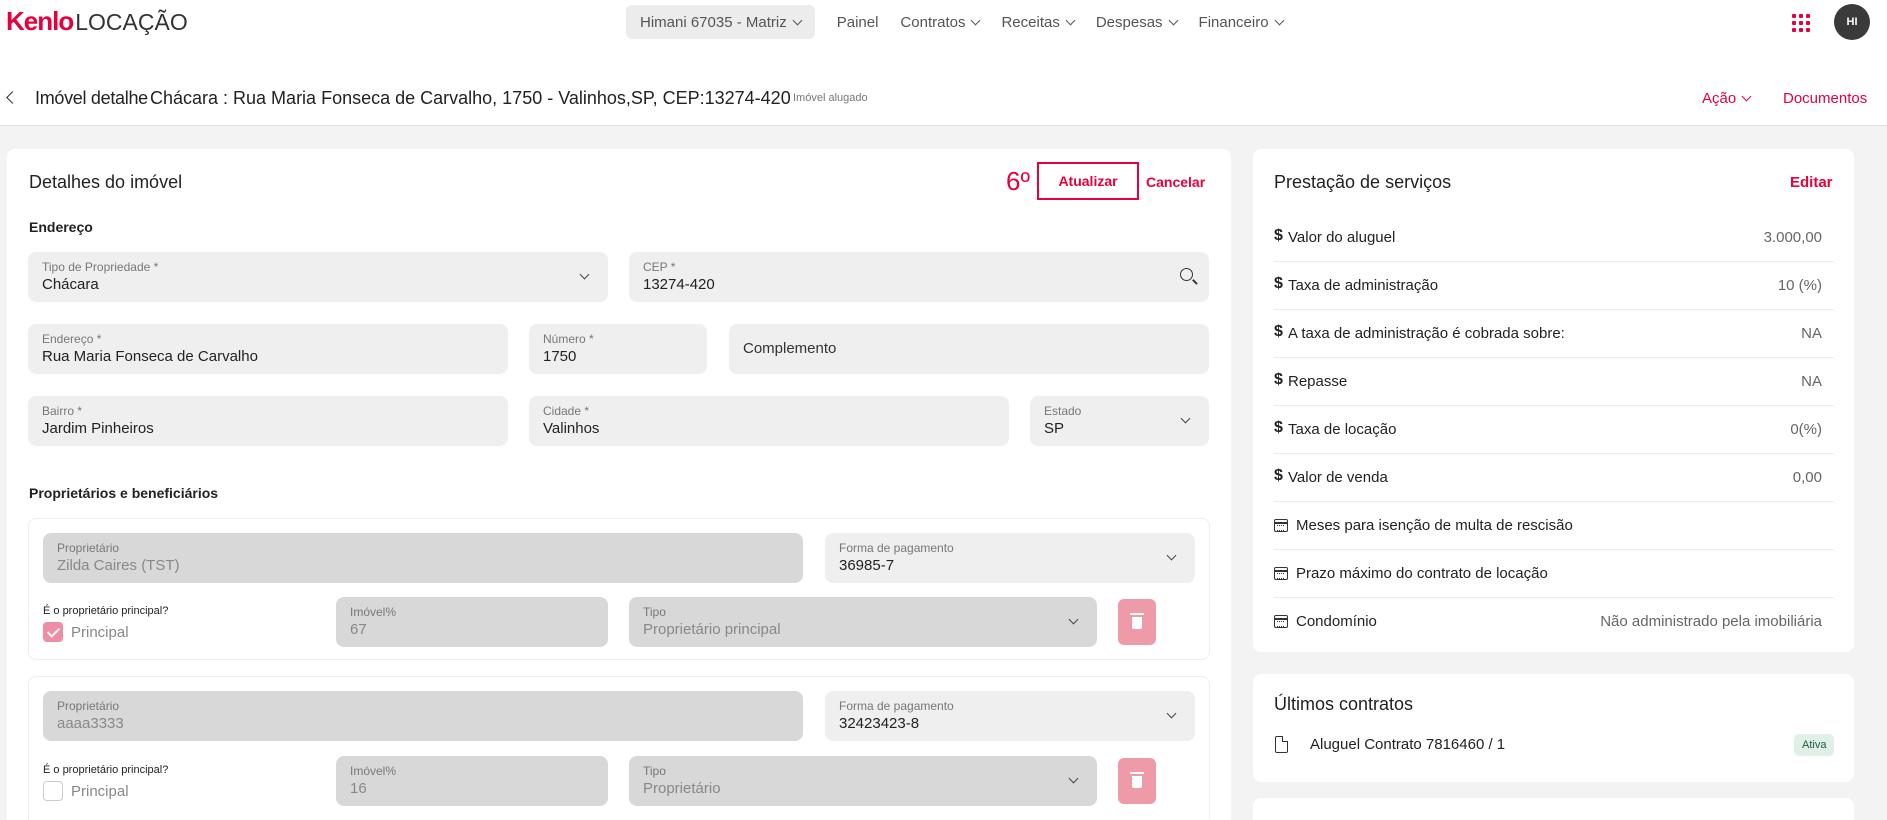 Image resolution: width=1887 pixels, height=820 pixels. Describe the element at coordinates (1318, 381) in the screenshot. I see `service-name: Repasse` at that location.